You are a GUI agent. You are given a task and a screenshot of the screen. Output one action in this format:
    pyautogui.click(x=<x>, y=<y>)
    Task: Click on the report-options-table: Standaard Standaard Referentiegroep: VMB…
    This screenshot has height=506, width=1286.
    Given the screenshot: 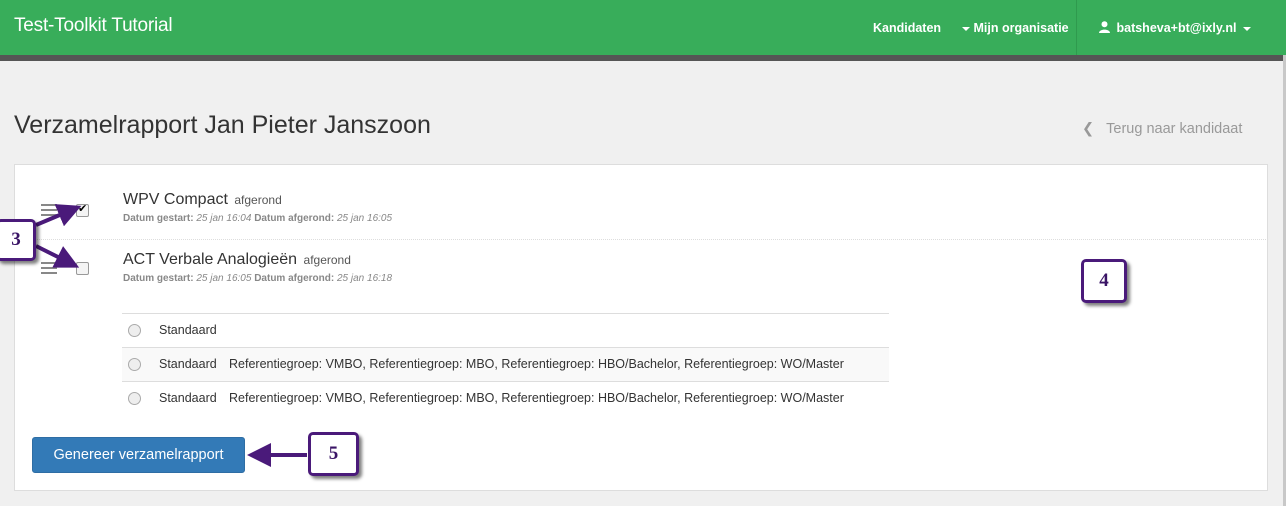 What is the action you would take?
    pyautogui.click(x=505, y=364)
    